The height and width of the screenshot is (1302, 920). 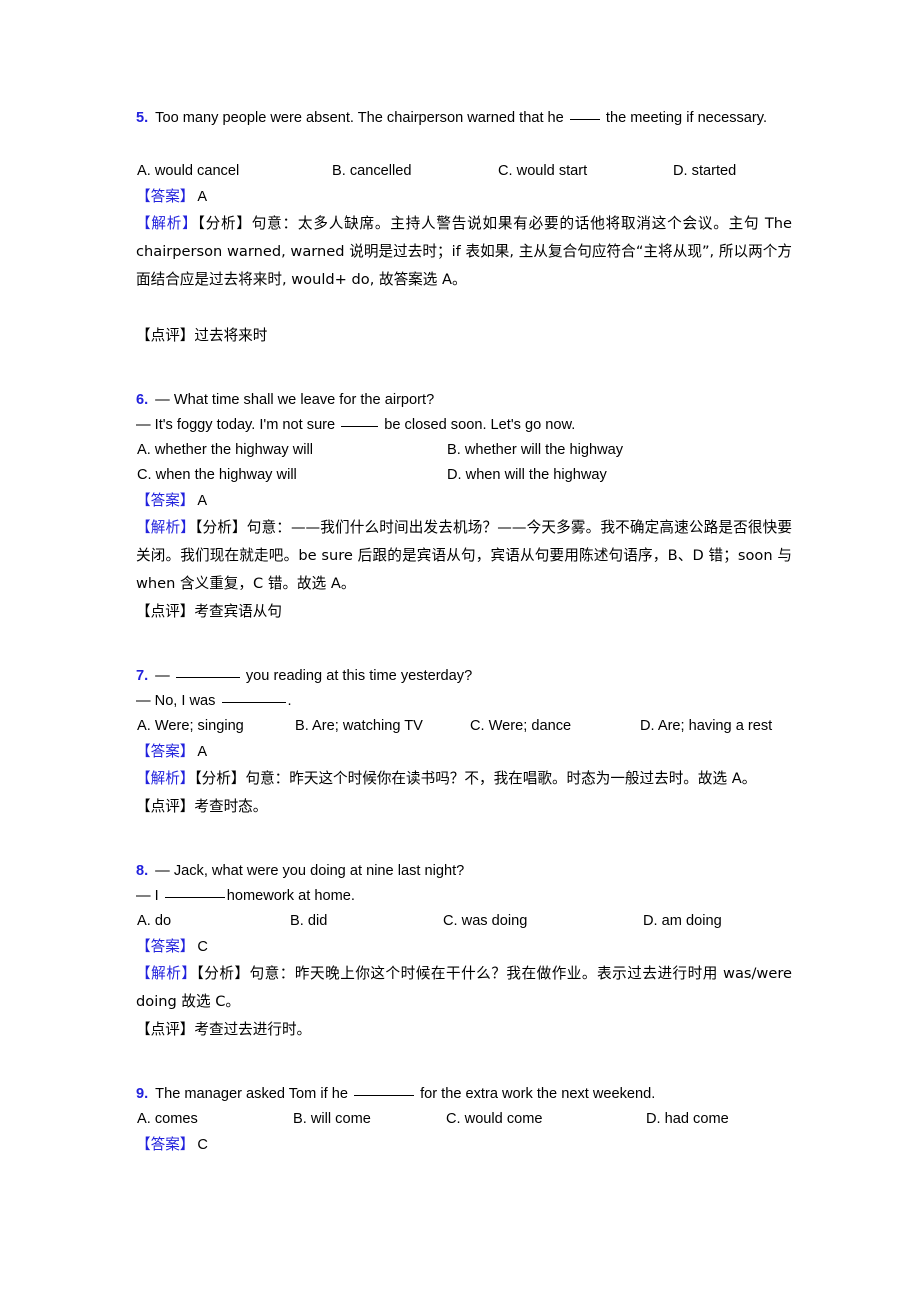 I want to click on comment-text-7: 考查时态。, so click(x=231, y=806).